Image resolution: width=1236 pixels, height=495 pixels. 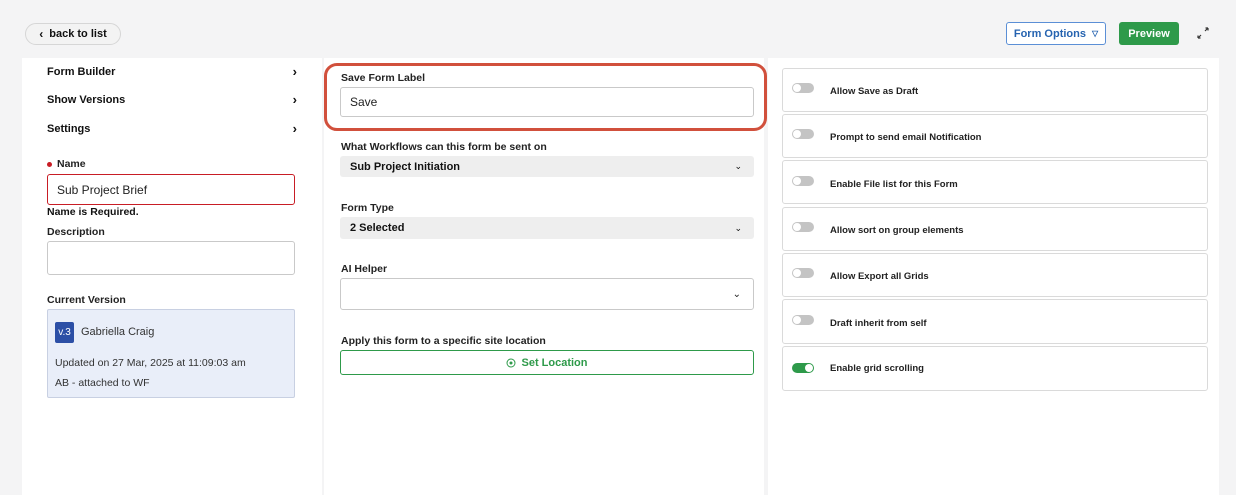 I want to click on set-location-button: Set Location, so click(x=547, y=362).